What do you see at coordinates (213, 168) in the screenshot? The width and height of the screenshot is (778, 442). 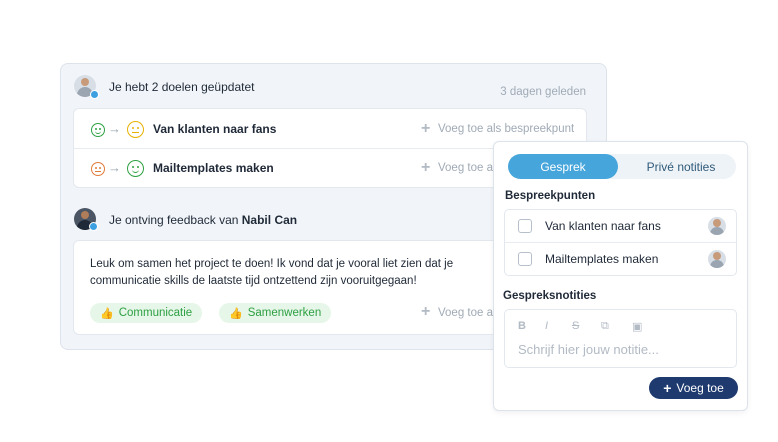 I see `goal-label: Mailtemplates maken` at bounding box center [213, 168].